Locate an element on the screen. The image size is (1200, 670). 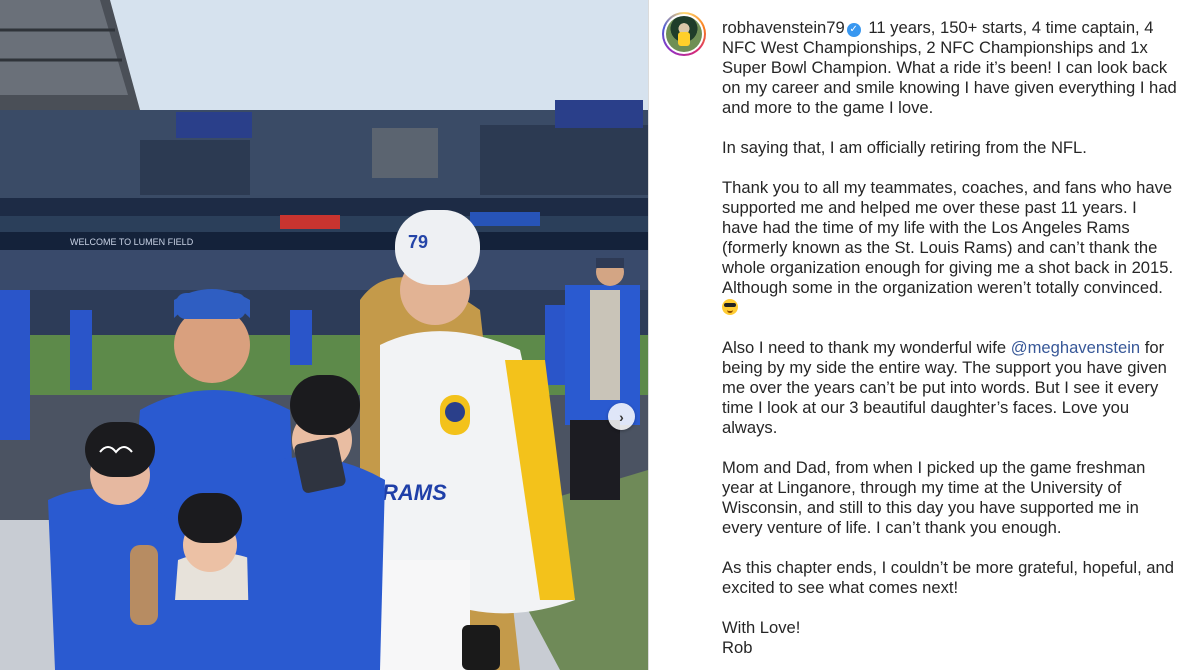
signoff-line-1: With Love! is located at coordinates (761, 627).